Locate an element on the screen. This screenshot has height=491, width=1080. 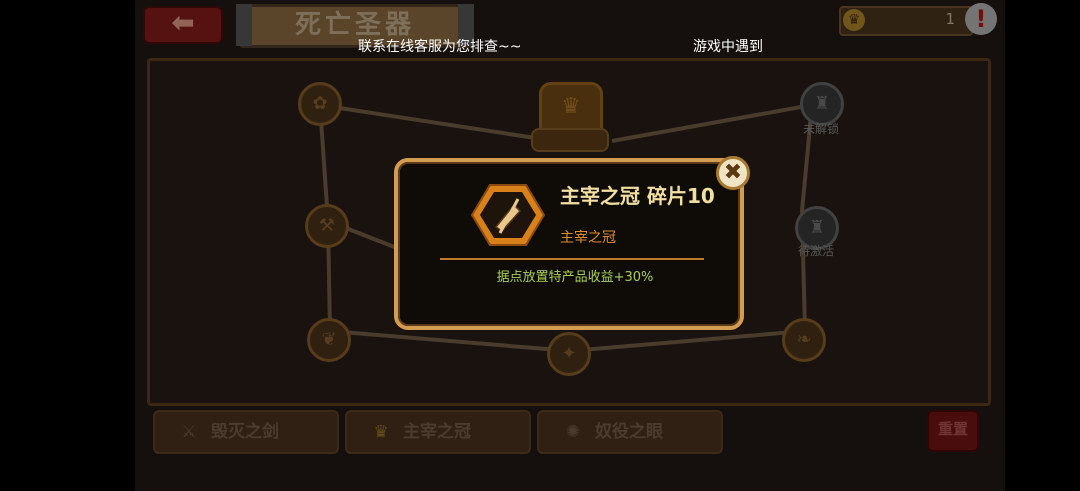
popup-effect: 据点放置特产品收益+30% is located at coordinates (575, 277).